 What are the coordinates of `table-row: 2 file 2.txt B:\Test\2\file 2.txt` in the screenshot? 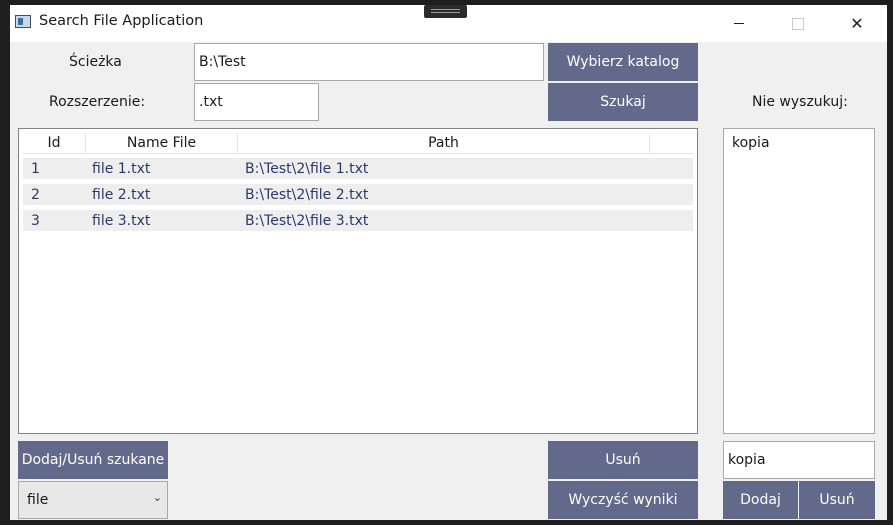 It's located at (358, 194).